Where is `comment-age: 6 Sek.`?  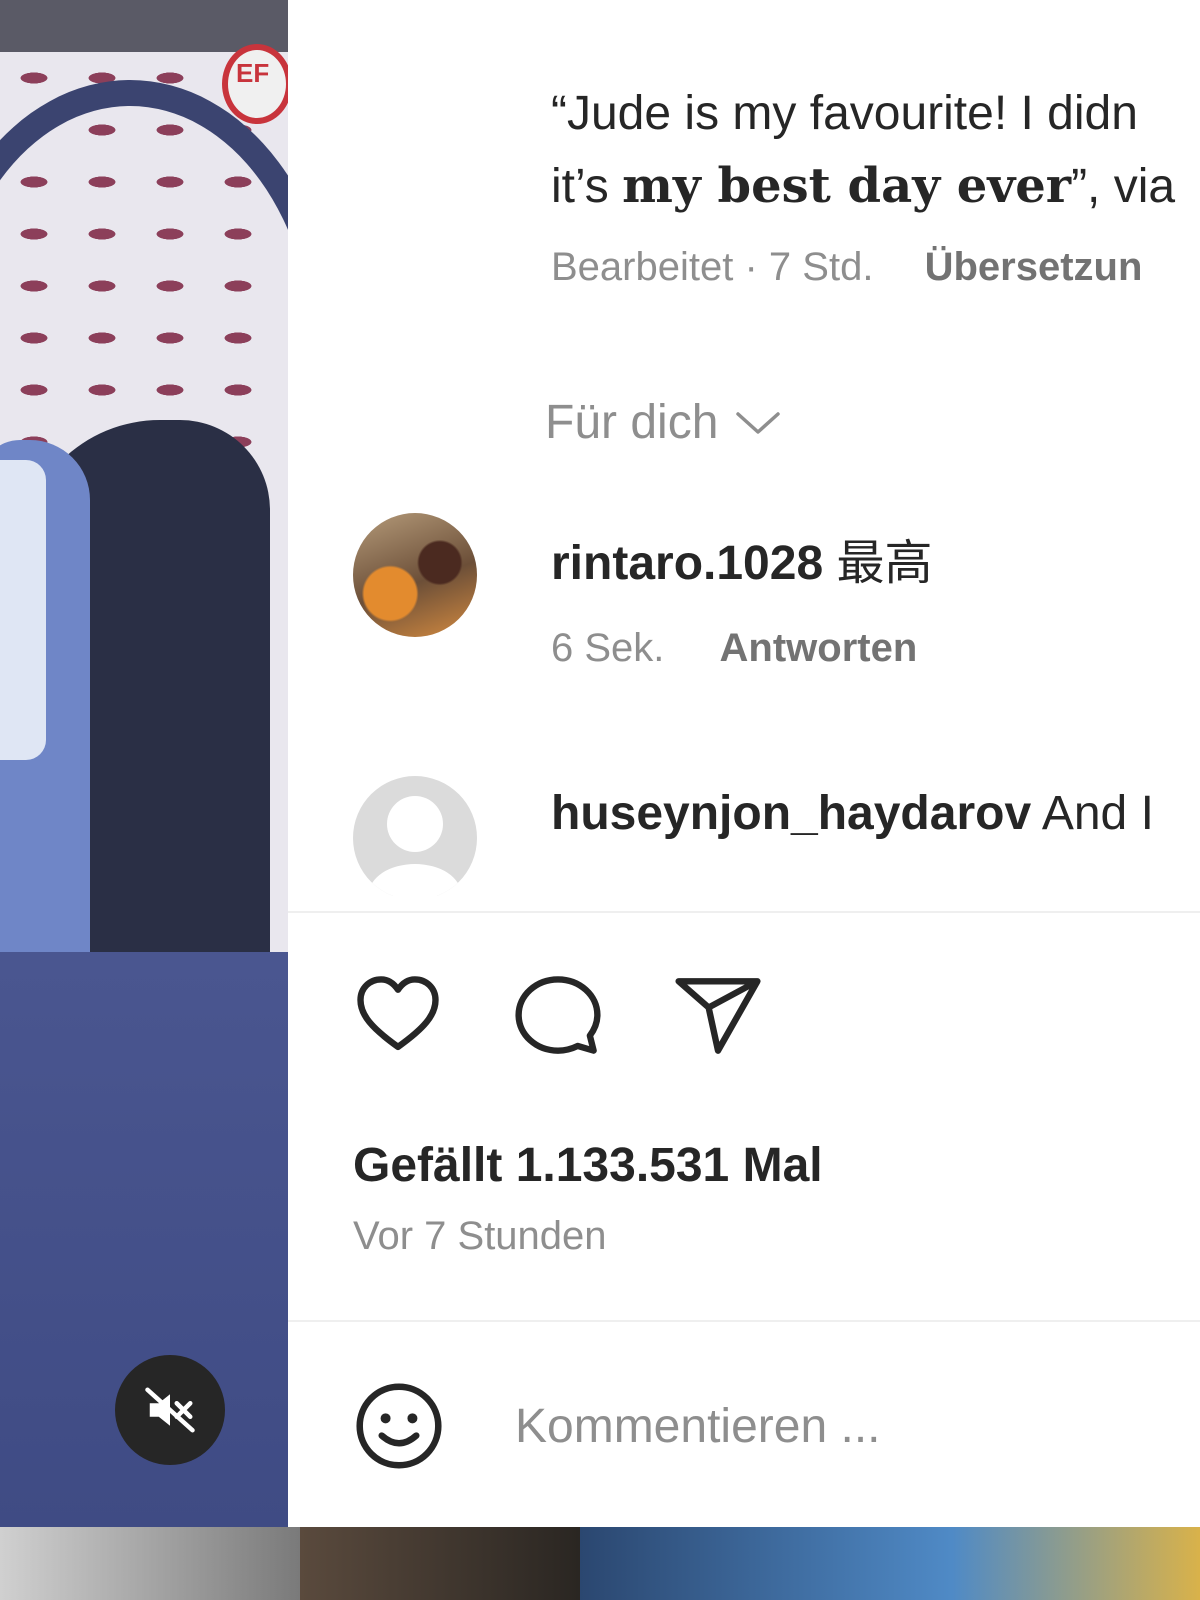 comment-age: 6 Sek. is located at coordinates (608, 648).